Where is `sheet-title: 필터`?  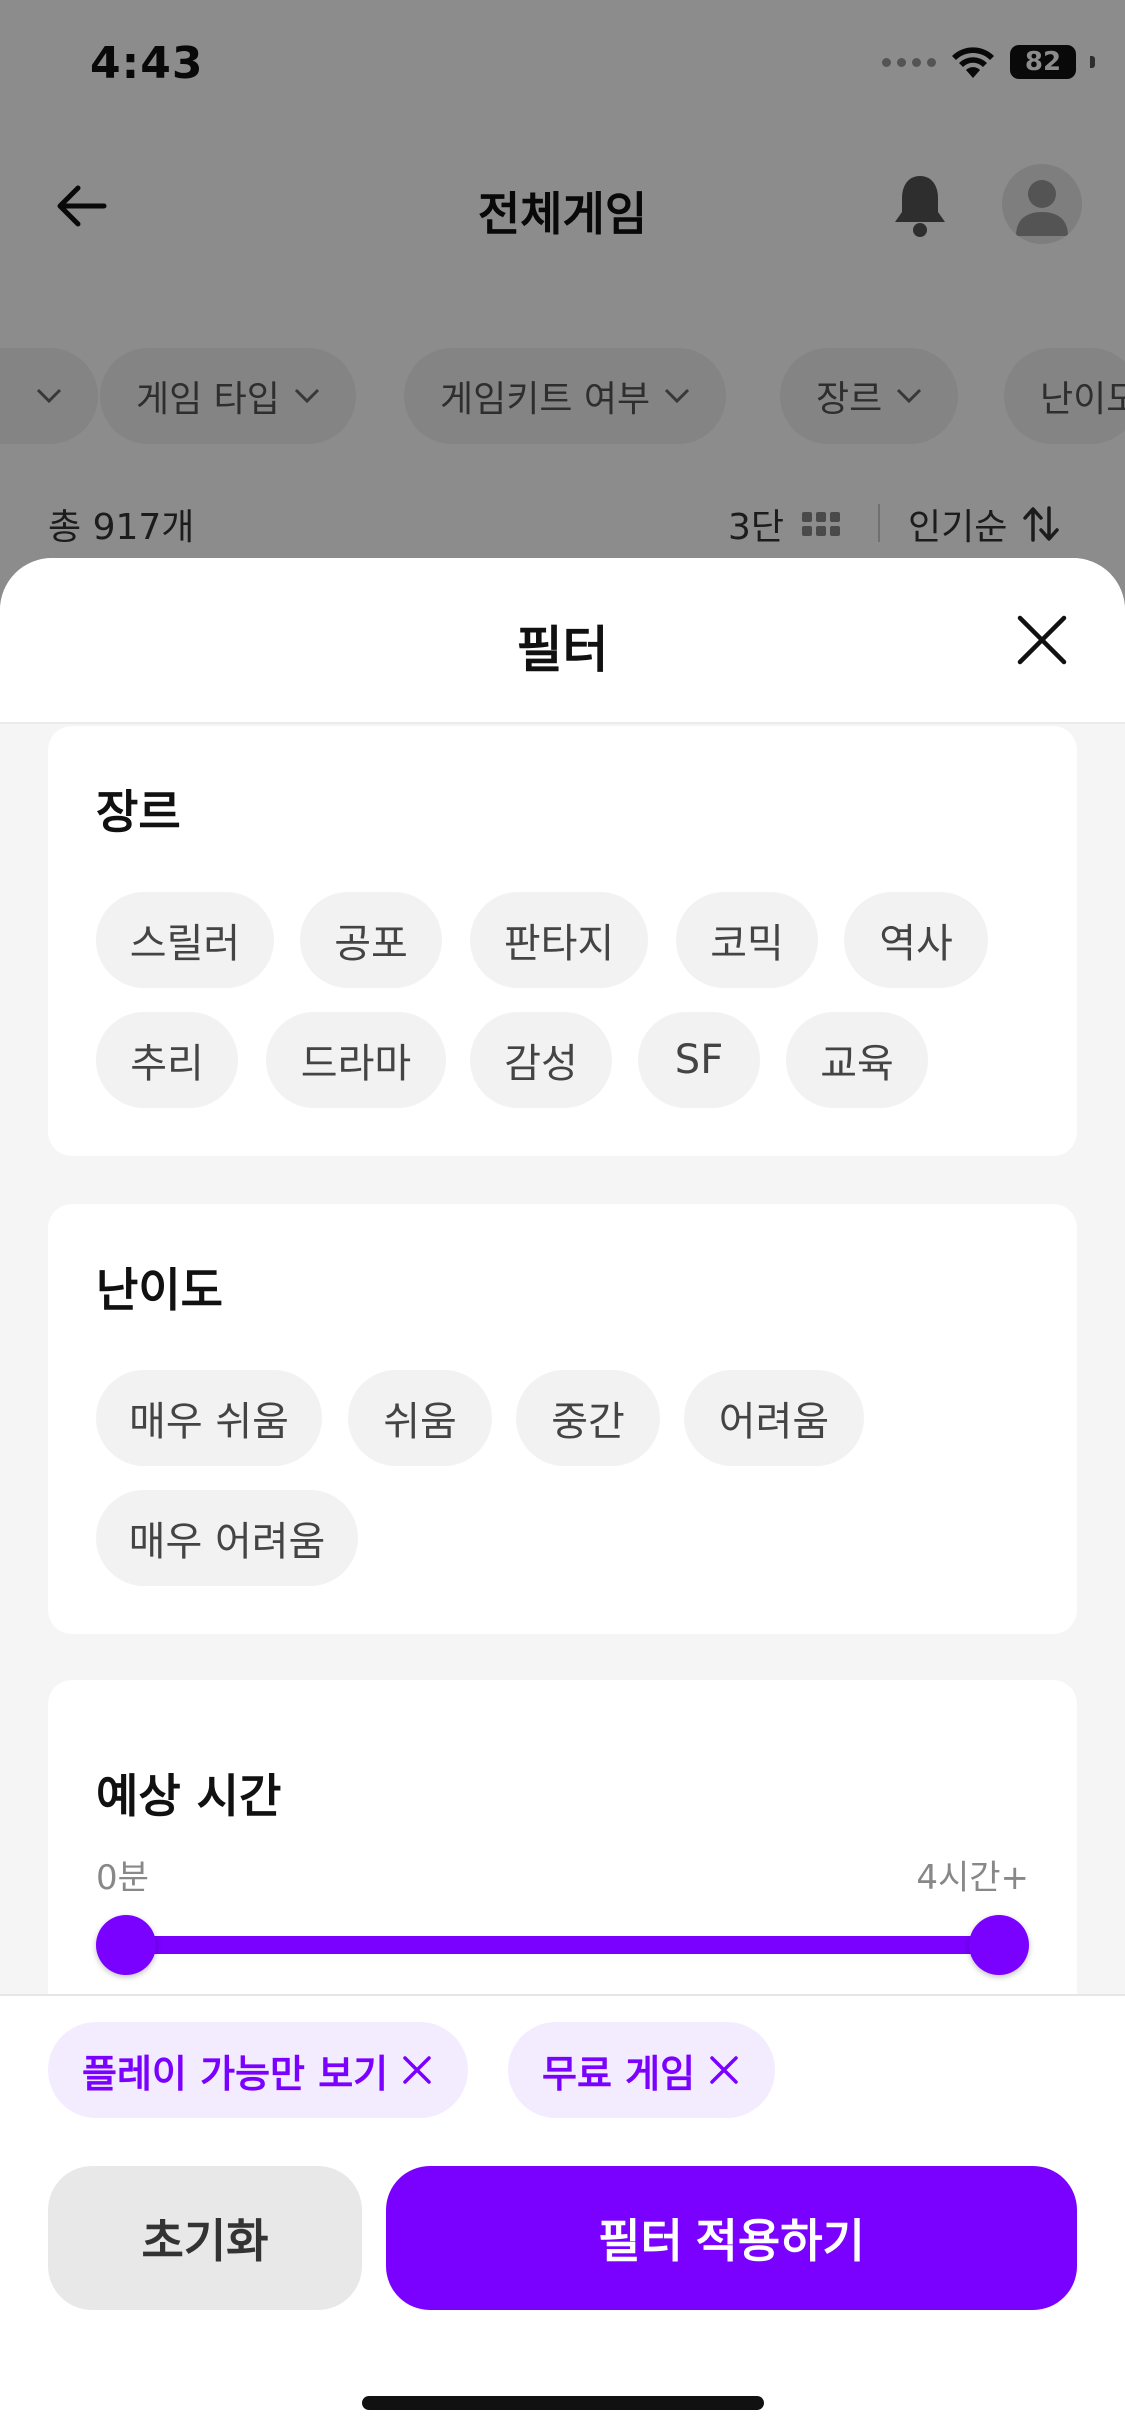
sheet-title: 필터 is located at coordinates (562, 650).